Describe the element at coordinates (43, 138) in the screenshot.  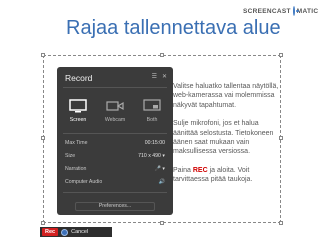
I see `resize-handle-left` at that location.